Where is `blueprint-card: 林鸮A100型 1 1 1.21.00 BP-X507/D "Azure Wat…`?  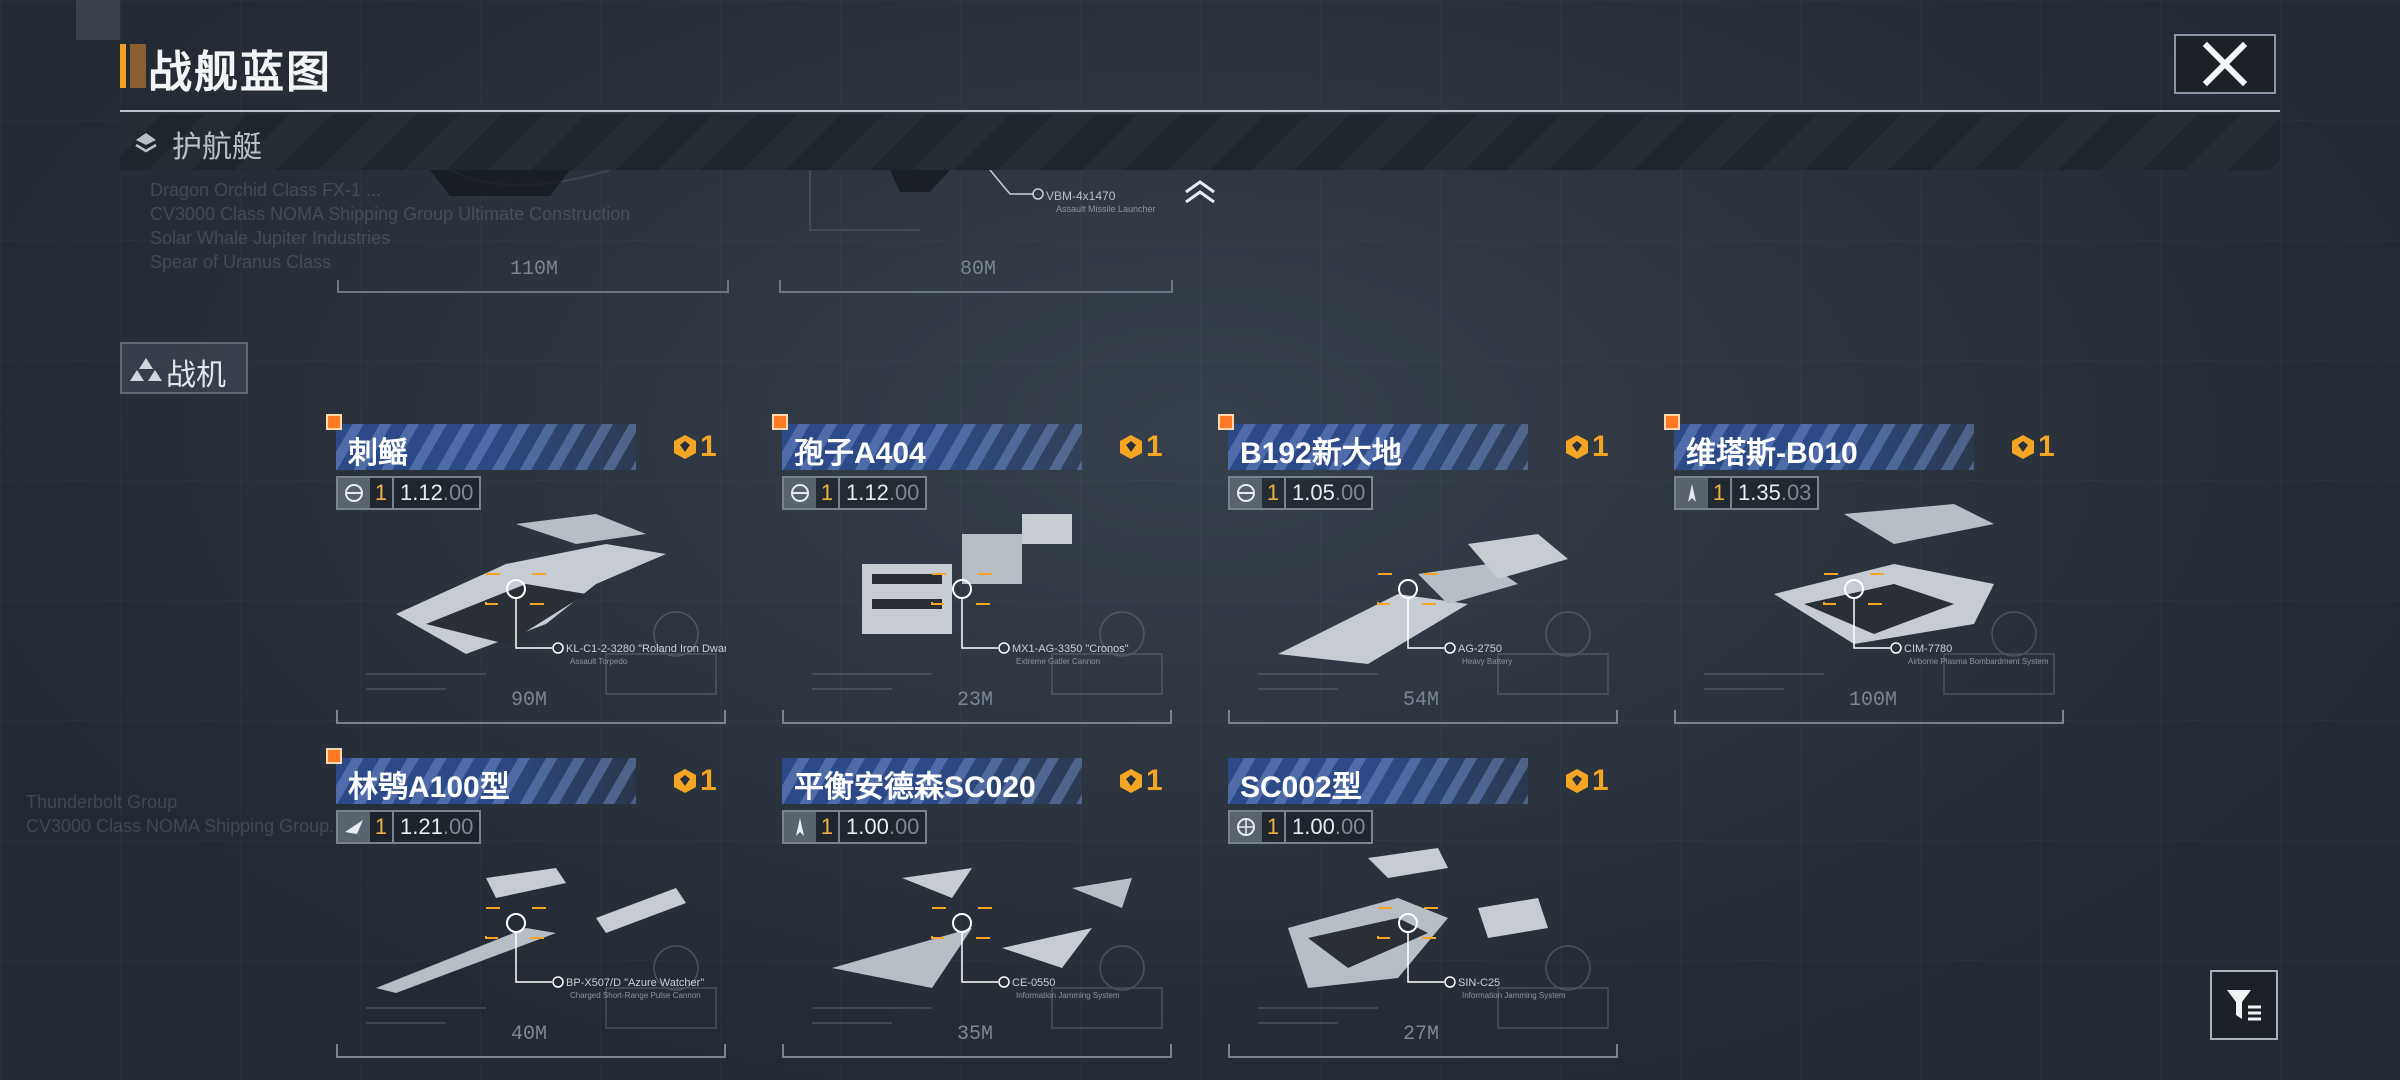 blueprint-card: 林鸮A100型 1 1 1.21.00 BP-X507/D "Azure Wat… is located at coordinates (526, 903).